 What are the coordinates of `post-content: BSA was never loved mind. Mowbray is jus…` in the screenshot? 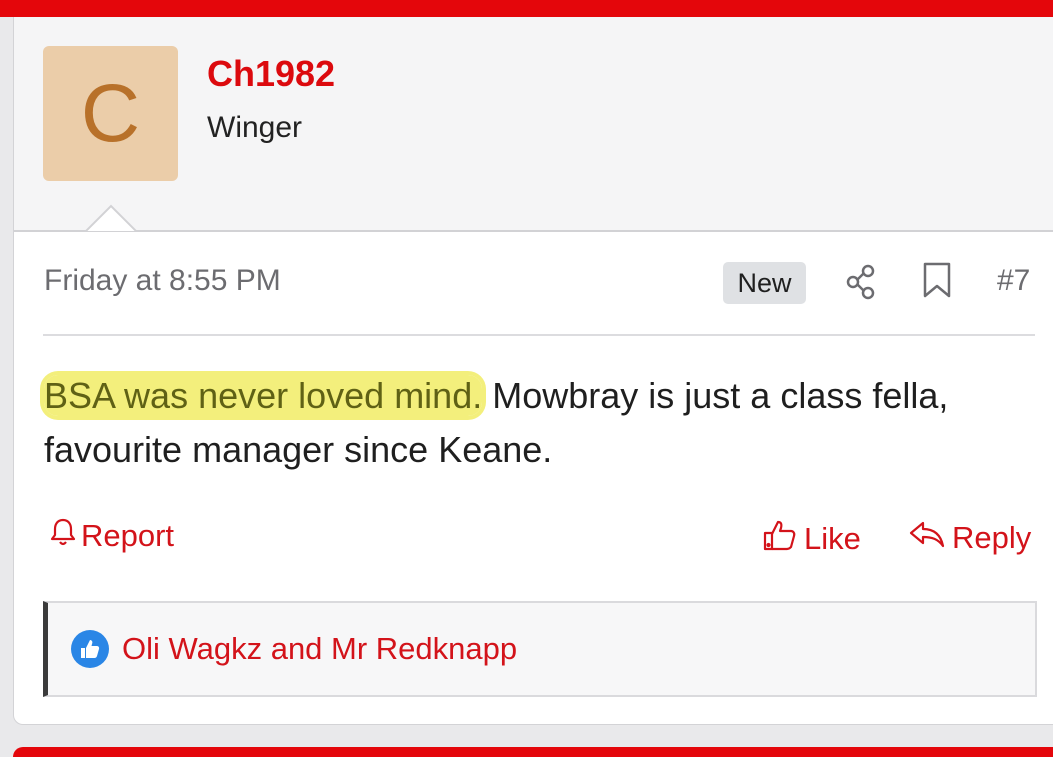 It's located at (544, 423).